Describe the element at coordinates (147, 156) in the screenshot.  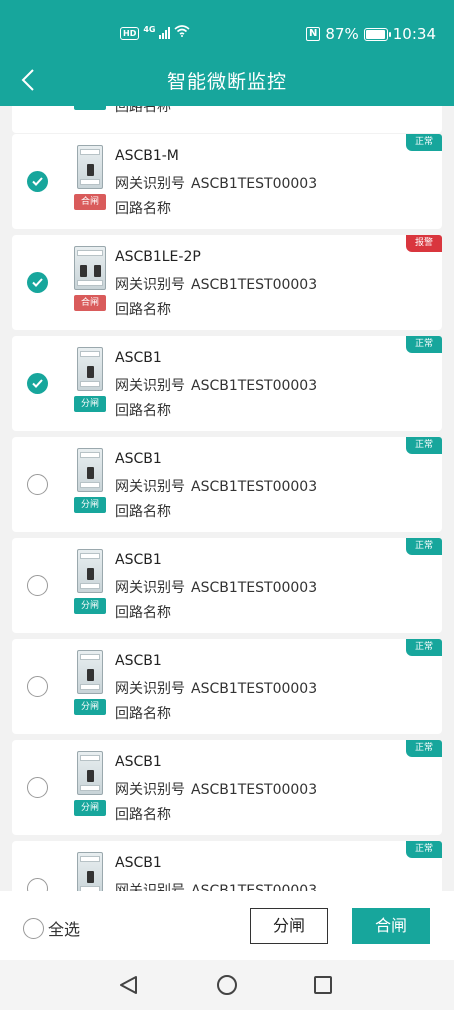
I see `device-model: ASCB1-M` at that location.